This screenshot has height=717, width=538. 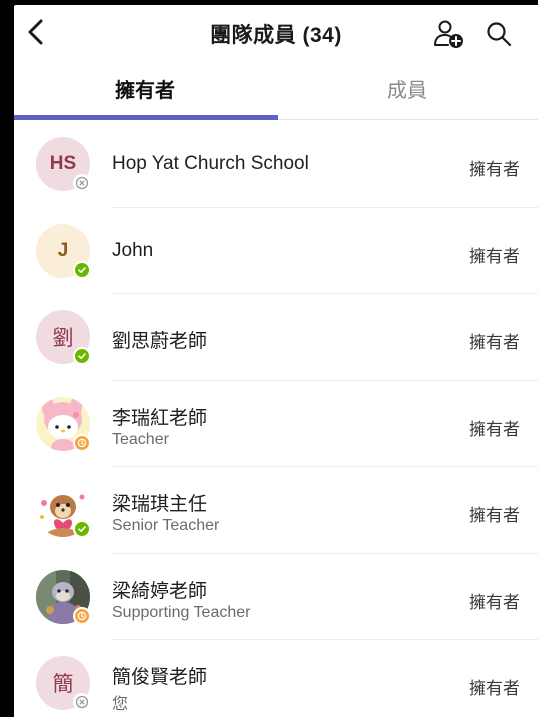 I want to click on member-name: Hop Yat Church School, so click(x=210, y=163).